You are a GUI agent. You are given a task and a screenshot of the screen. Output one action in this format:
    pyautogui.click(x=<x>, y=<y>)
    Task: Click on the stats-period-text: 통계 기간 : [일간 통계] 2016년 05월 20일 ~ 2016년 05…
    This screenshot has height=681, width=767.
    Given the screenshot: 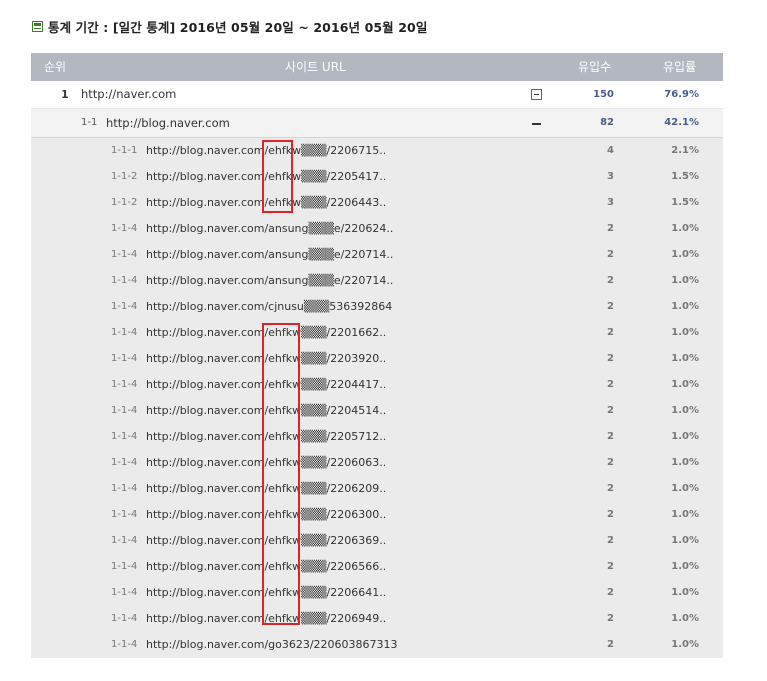 What is the action you would take?
    pyautogui.click(x=238, y=27)
    